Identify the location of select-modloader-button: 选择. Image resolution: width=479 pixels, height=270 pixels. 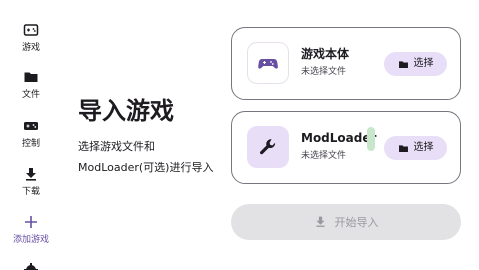
(415, 148).